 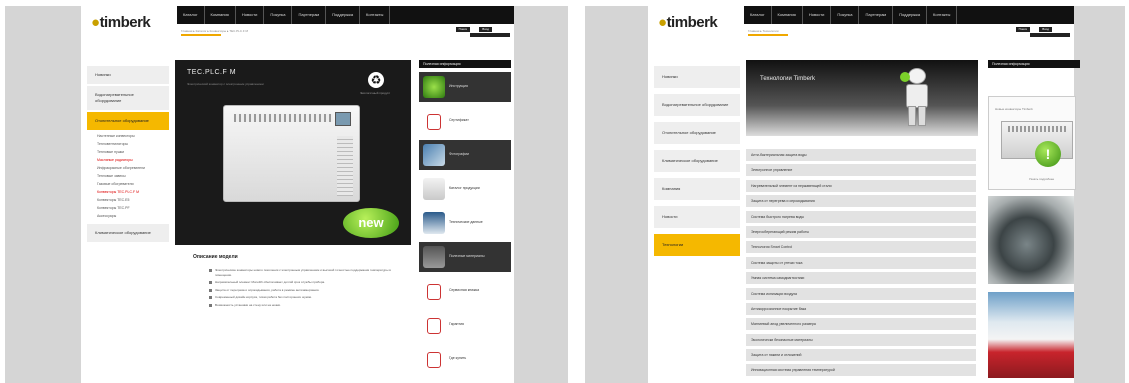 I want to click on info-block-label: Каталог продукции, so click(x=464, y=188).